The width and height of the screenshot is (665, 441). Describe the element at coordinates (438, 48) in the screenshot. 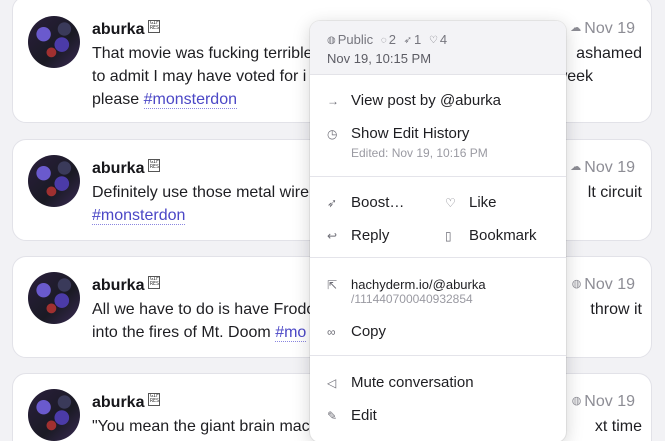

I see `menu-header: ◍ Public ◌ 2 ➶ 1 ♡ 4 Nov 19, 10:15 PM` at that location.